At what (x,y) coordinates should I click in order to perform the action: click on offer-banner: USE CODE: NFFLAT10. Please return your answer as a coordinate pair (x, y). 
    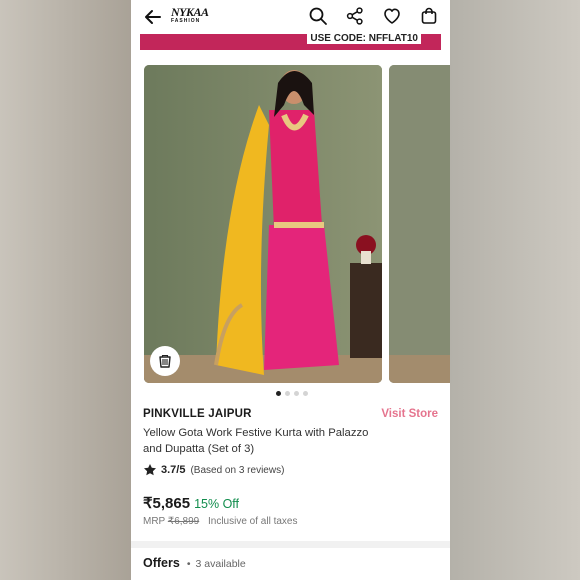
    Looking at the image, I should click on (290, 42).